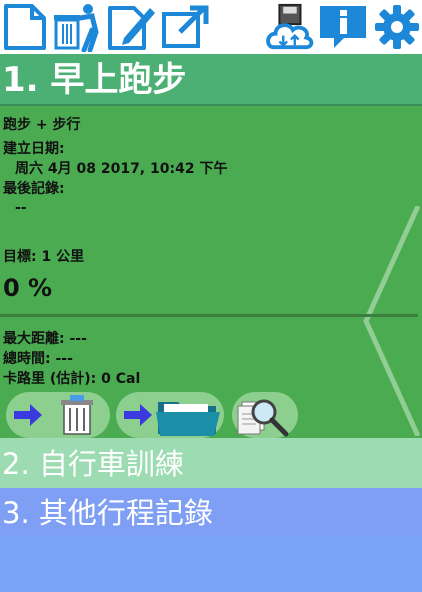  Describe the element at coordinates (77, 415) in the screenshot. I see `trash-icon` at that location.